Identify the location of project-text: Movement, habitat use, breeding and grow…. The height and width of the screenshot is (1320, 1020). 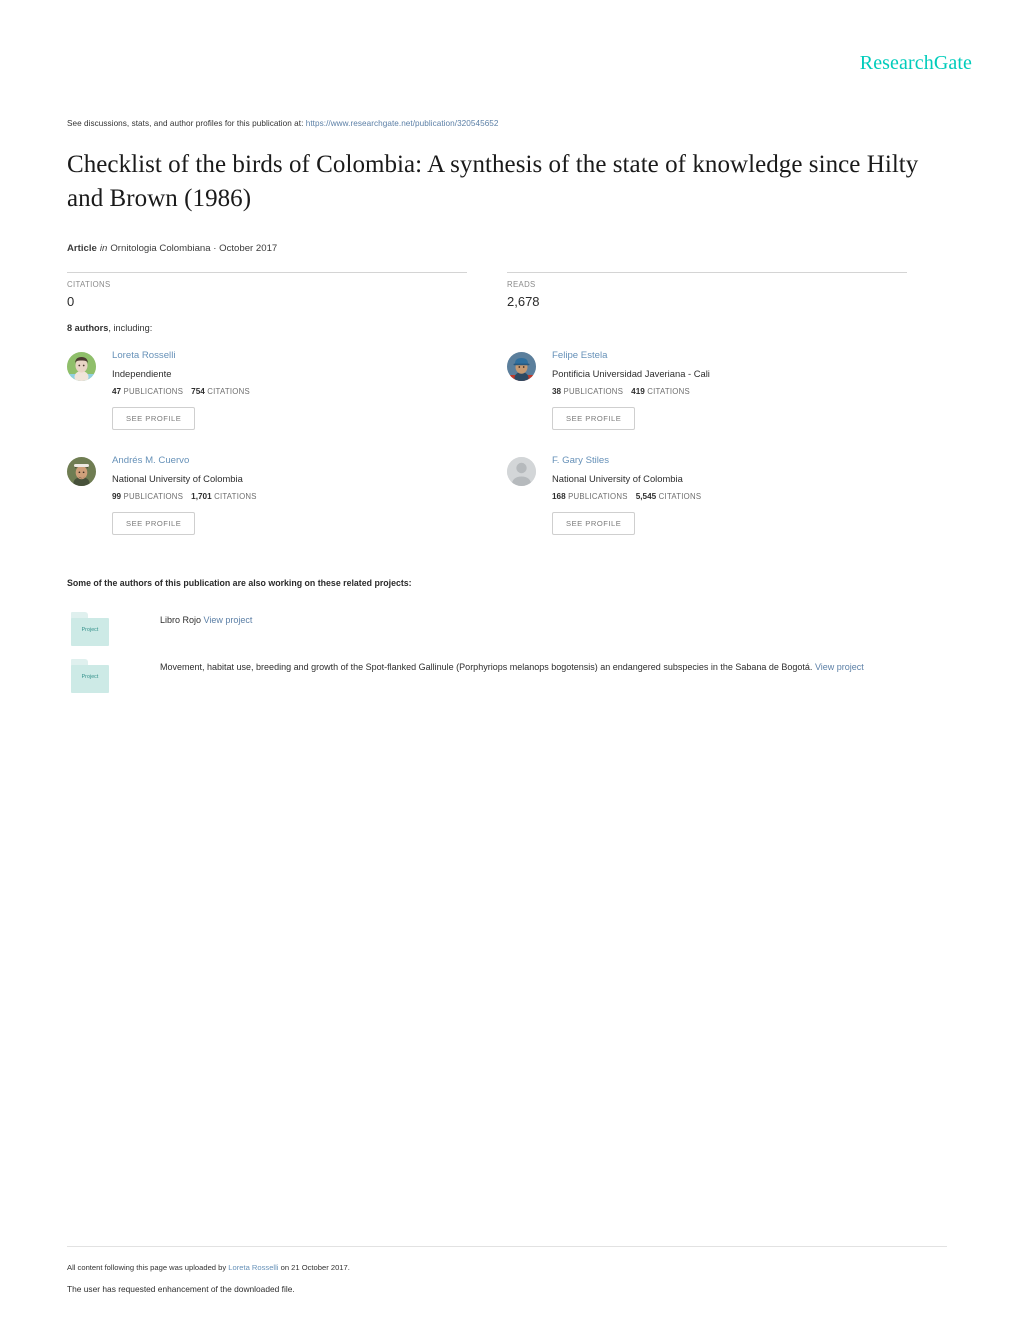
(555, 667).